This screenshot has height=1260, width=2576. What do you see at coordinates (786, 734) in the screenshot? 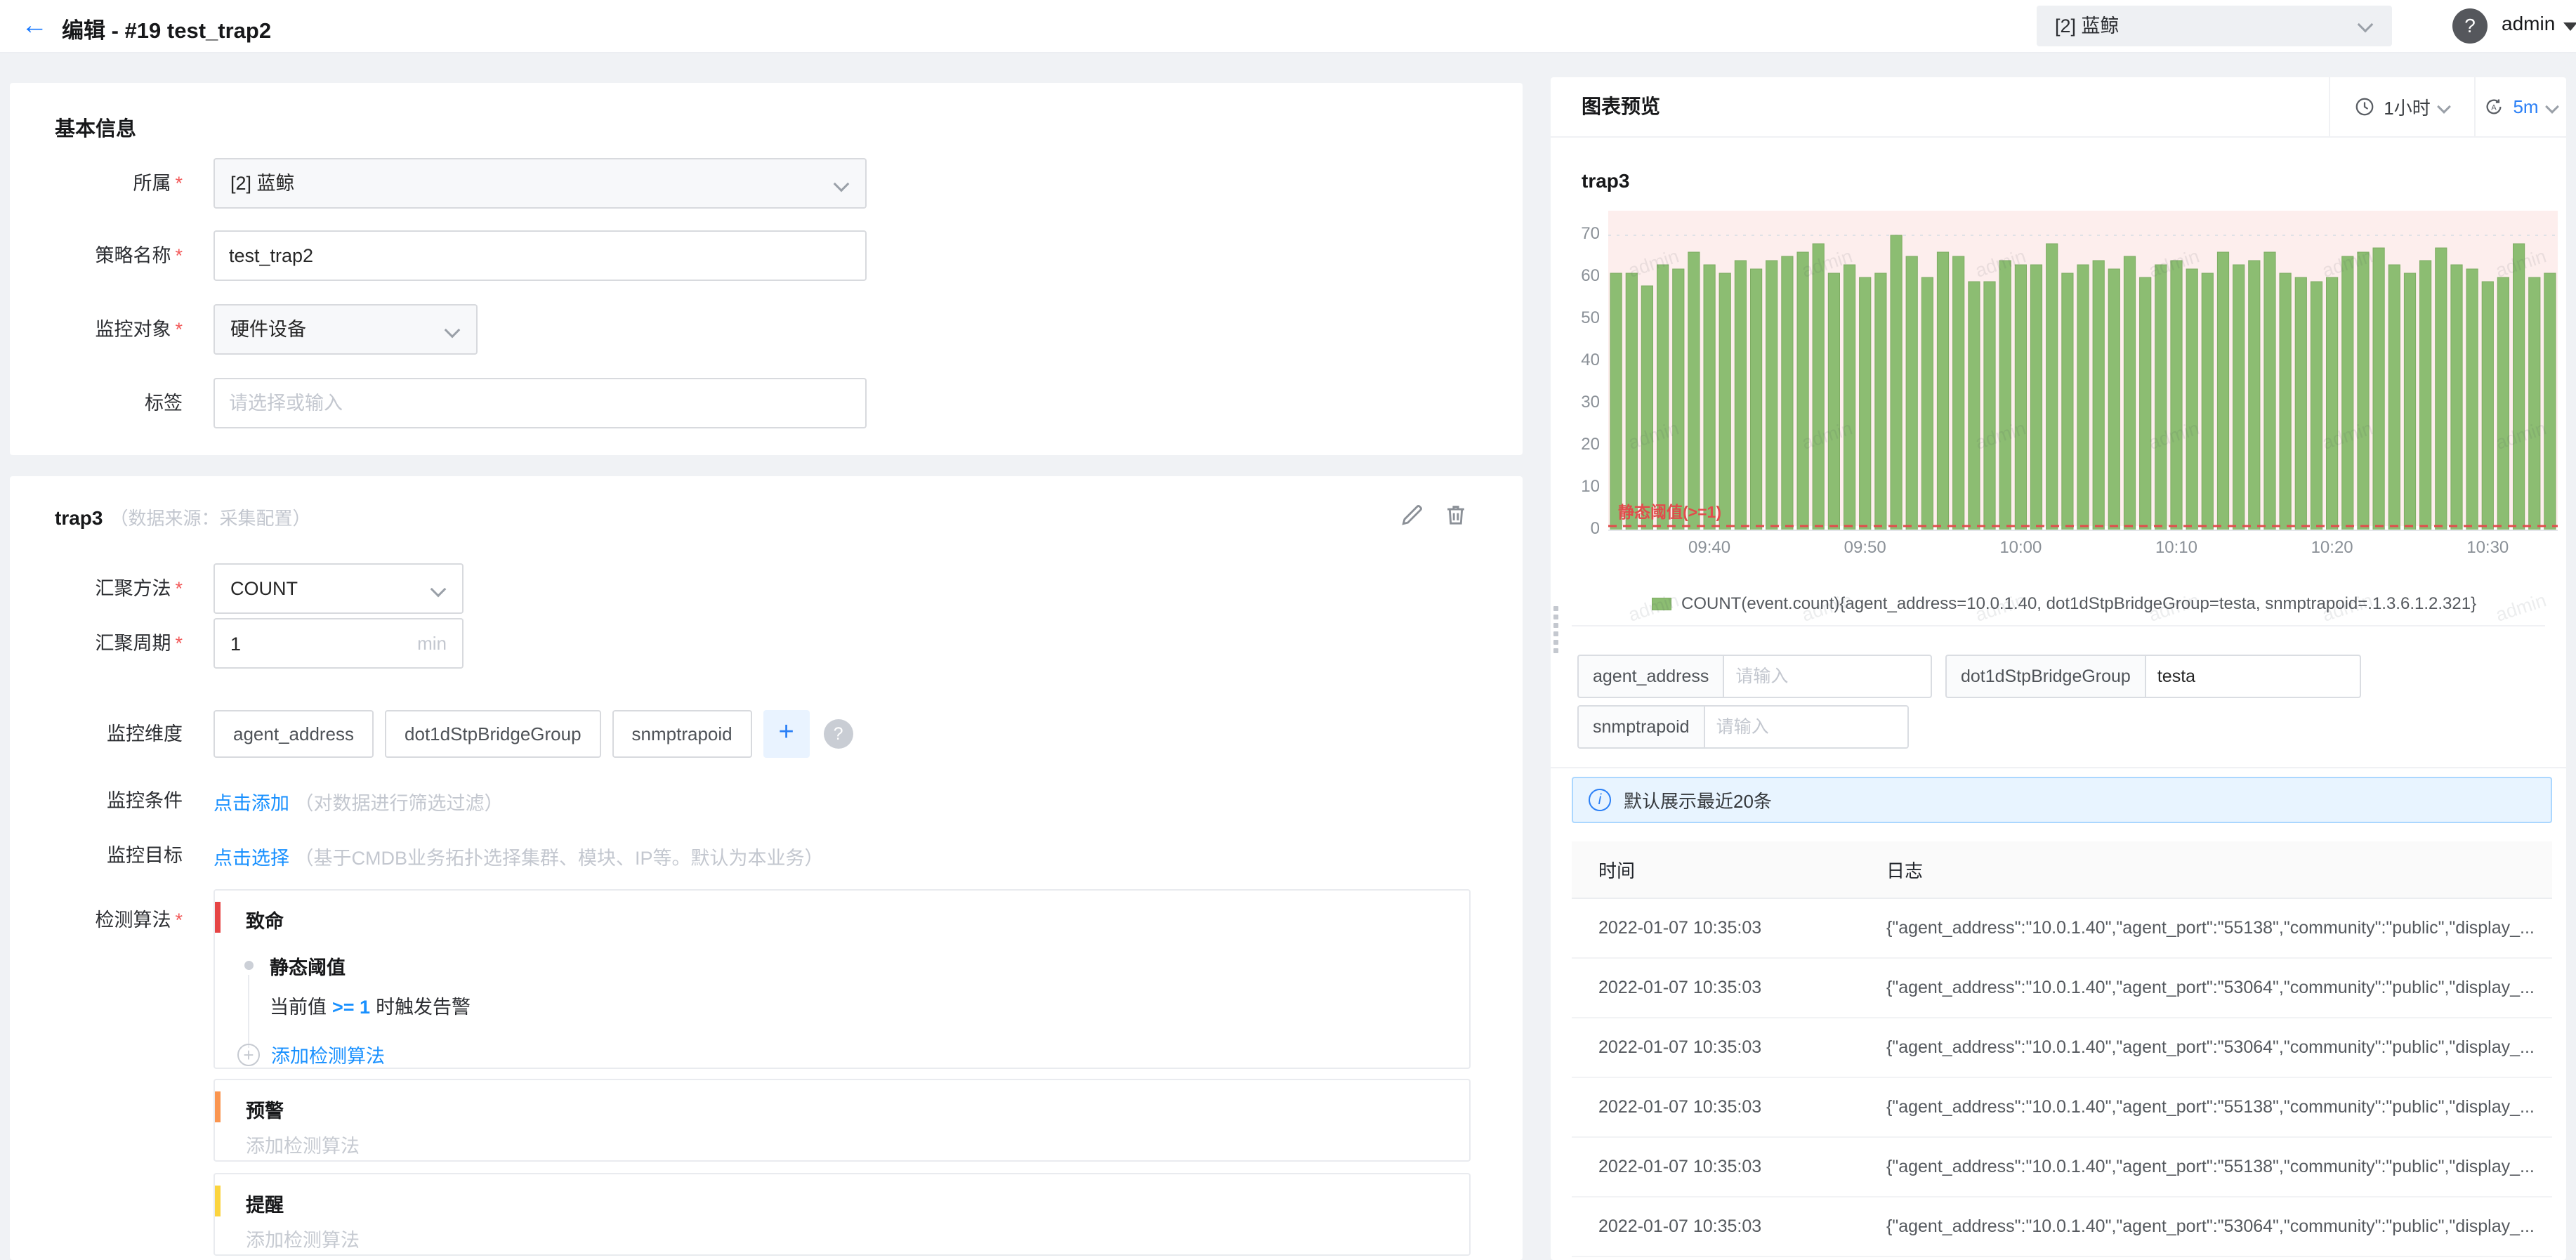
I see `add-dimension-button: +` at bounding box center [786, 734].